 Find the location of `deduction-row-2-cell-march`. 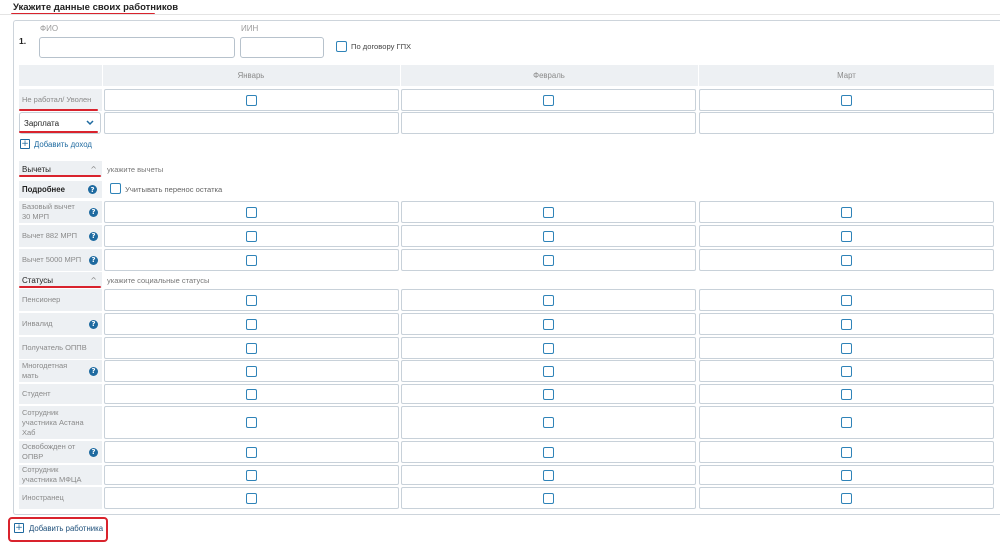

deduction-row-2-cell-march is located at coordinates (846, 236).